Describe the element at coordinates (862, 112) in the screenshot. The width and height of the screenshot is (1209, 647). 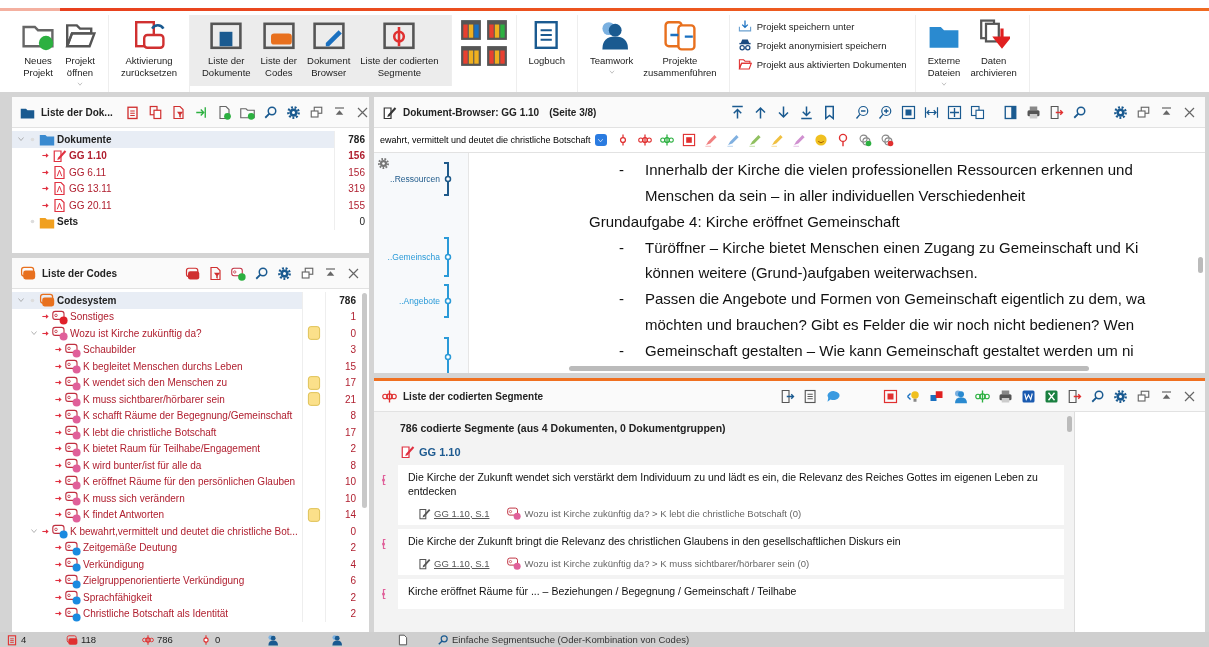
I see `zoom-out-icon` at that location.